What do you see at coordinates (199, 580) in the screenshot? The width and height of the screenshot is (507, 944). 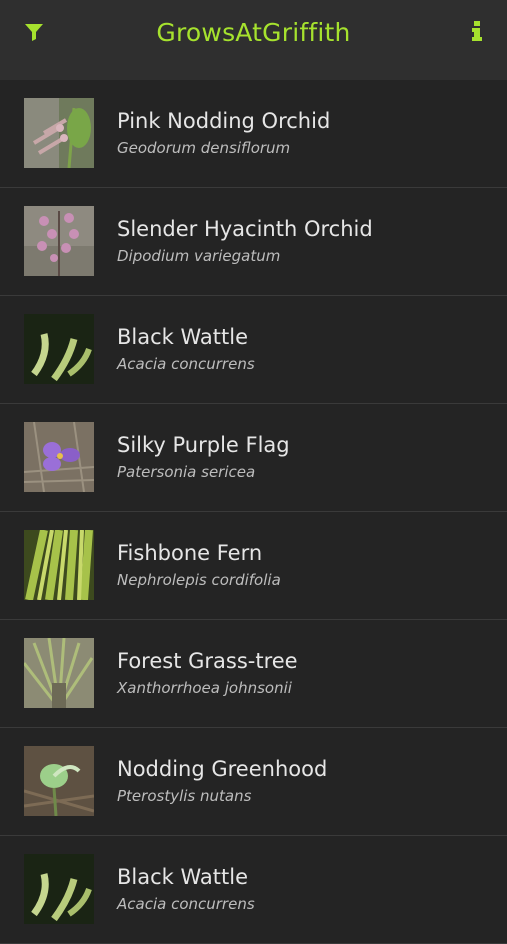 I see `scientific-name: Nephrolepis cordifolia` at bounding box center [199, 580].